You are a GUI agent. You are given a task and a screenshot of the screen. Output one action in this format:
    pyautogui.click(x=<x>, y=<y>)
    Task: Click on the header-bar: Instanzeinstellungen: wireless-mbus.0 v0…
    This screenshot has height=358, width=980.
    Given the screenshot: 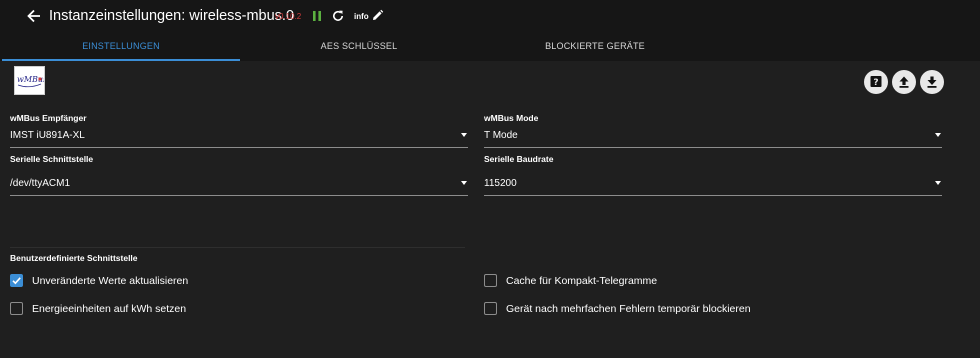 What is the action you would take?
    pyautogui.click(x=490, y=16)
    